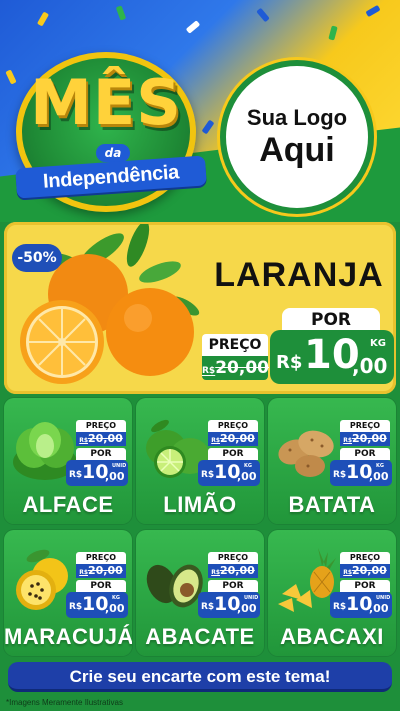 The height and width of the screenshot is (711, 400). Describe the element at coordinates (64, 702) in the screenshot. I see `disclaimer-text: *Imagens Meramente Ilustrativas` at that location.